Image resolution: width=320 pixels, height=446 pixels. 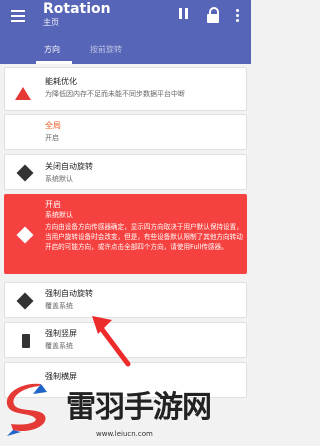 I want to click on app-bar: Rotation 主页 方向 按前旋转, so click(x=125, y=32).